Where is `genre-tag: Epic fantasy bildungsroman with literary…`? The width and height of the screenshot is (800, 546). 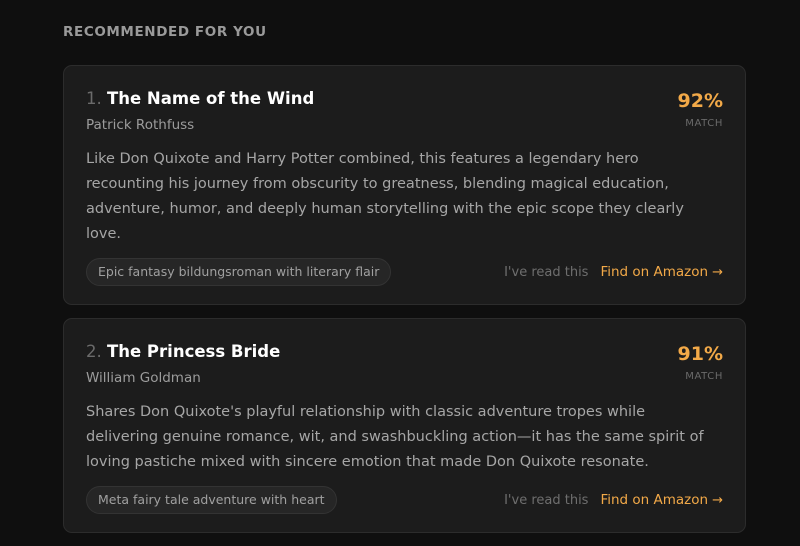
genre-tag: Epic fantasy bildungsroman with literary… is located at coordinates (239, 272).